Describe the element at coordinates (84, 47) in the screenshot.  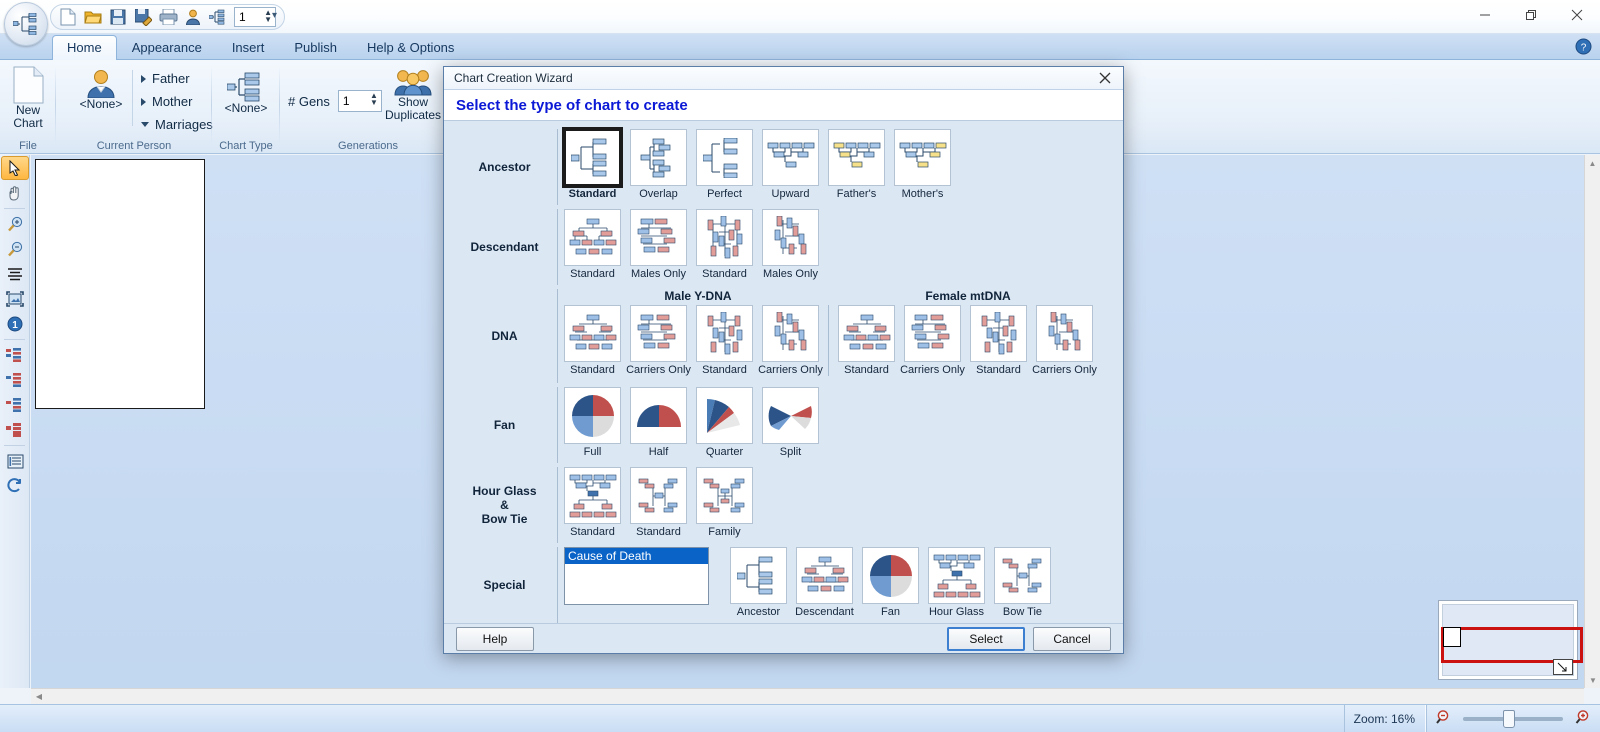
I see `tab-home: Home` at that location.